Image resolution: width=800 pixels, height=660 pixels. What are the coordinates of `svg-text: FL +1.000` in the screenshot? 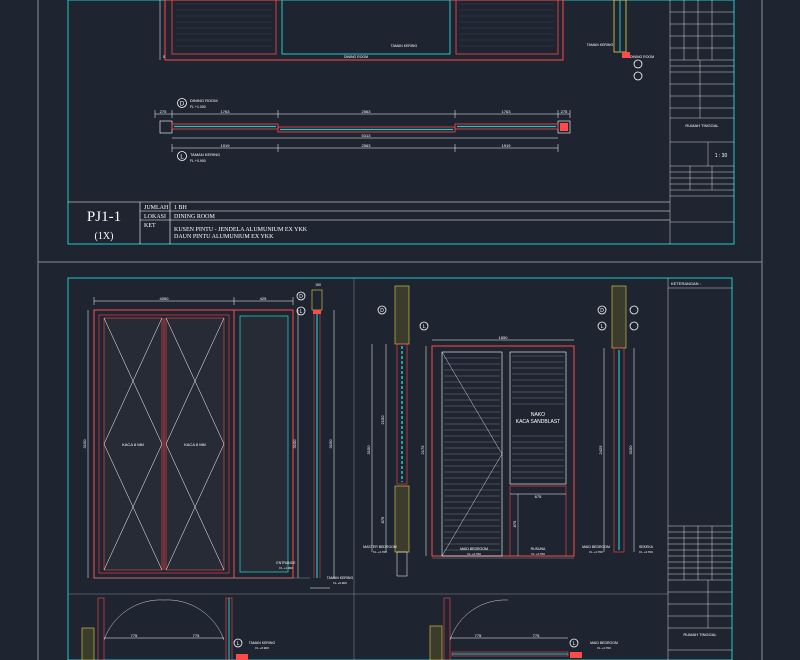 It's located at (286, 568).